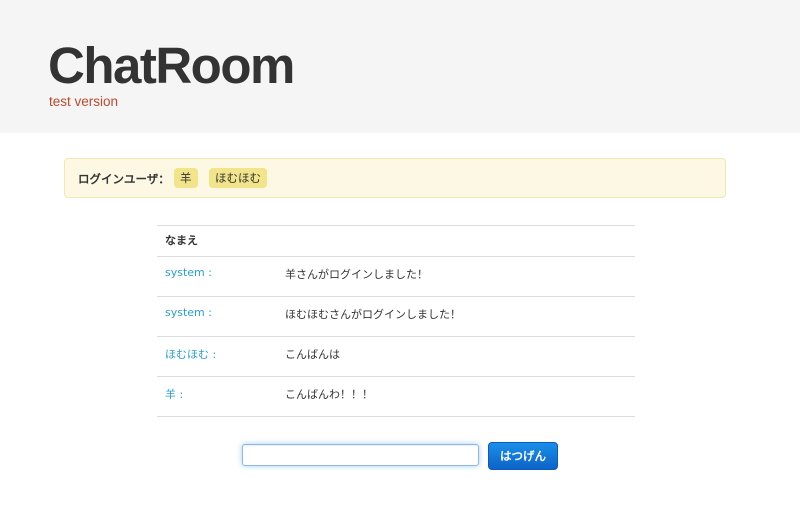  I want to click on column-header-message, so click(456, 241).